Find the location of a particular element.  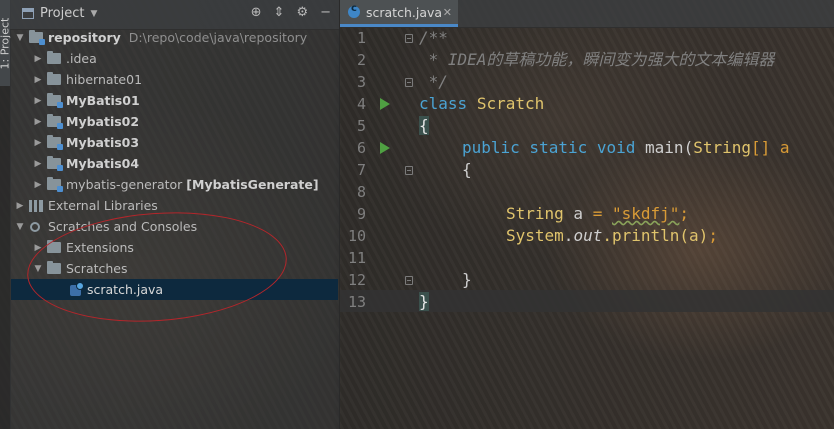

brace: } is located at coordinates (424, 301).